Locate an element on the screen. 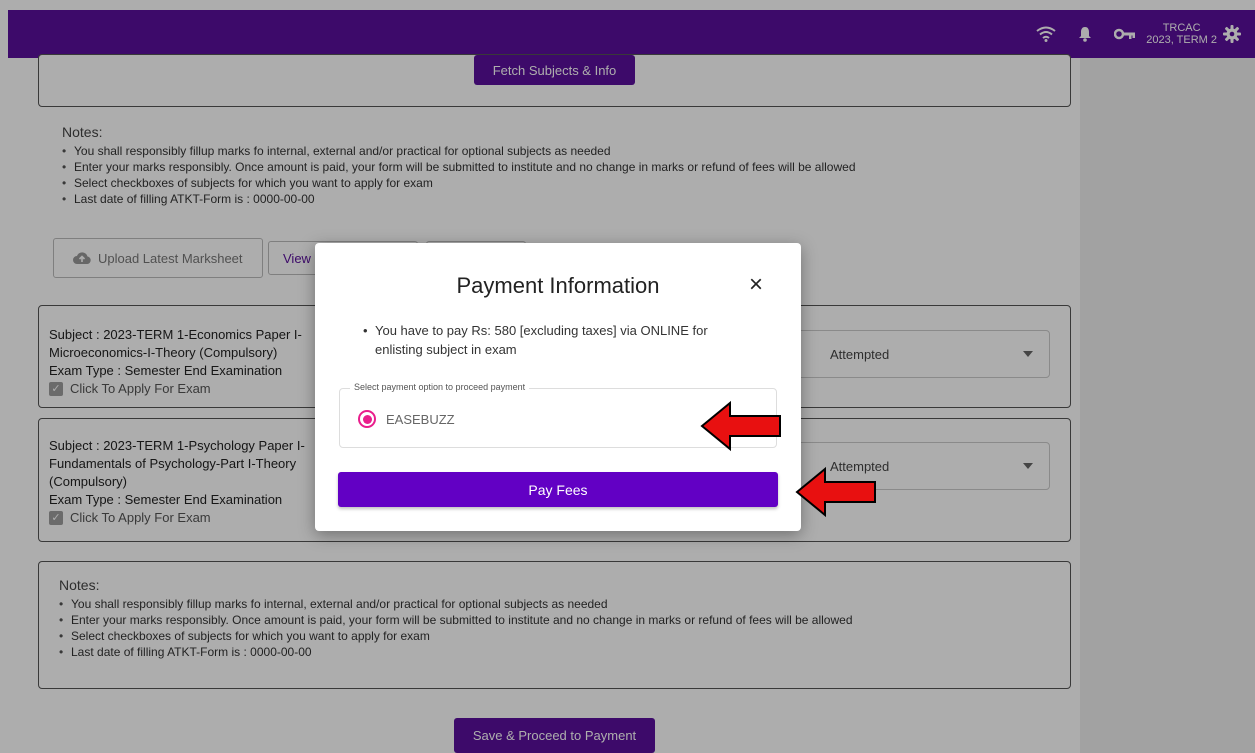 This screenshot has height=753, width=1255. radio-selected-icon is located at coordinates (367, 419).